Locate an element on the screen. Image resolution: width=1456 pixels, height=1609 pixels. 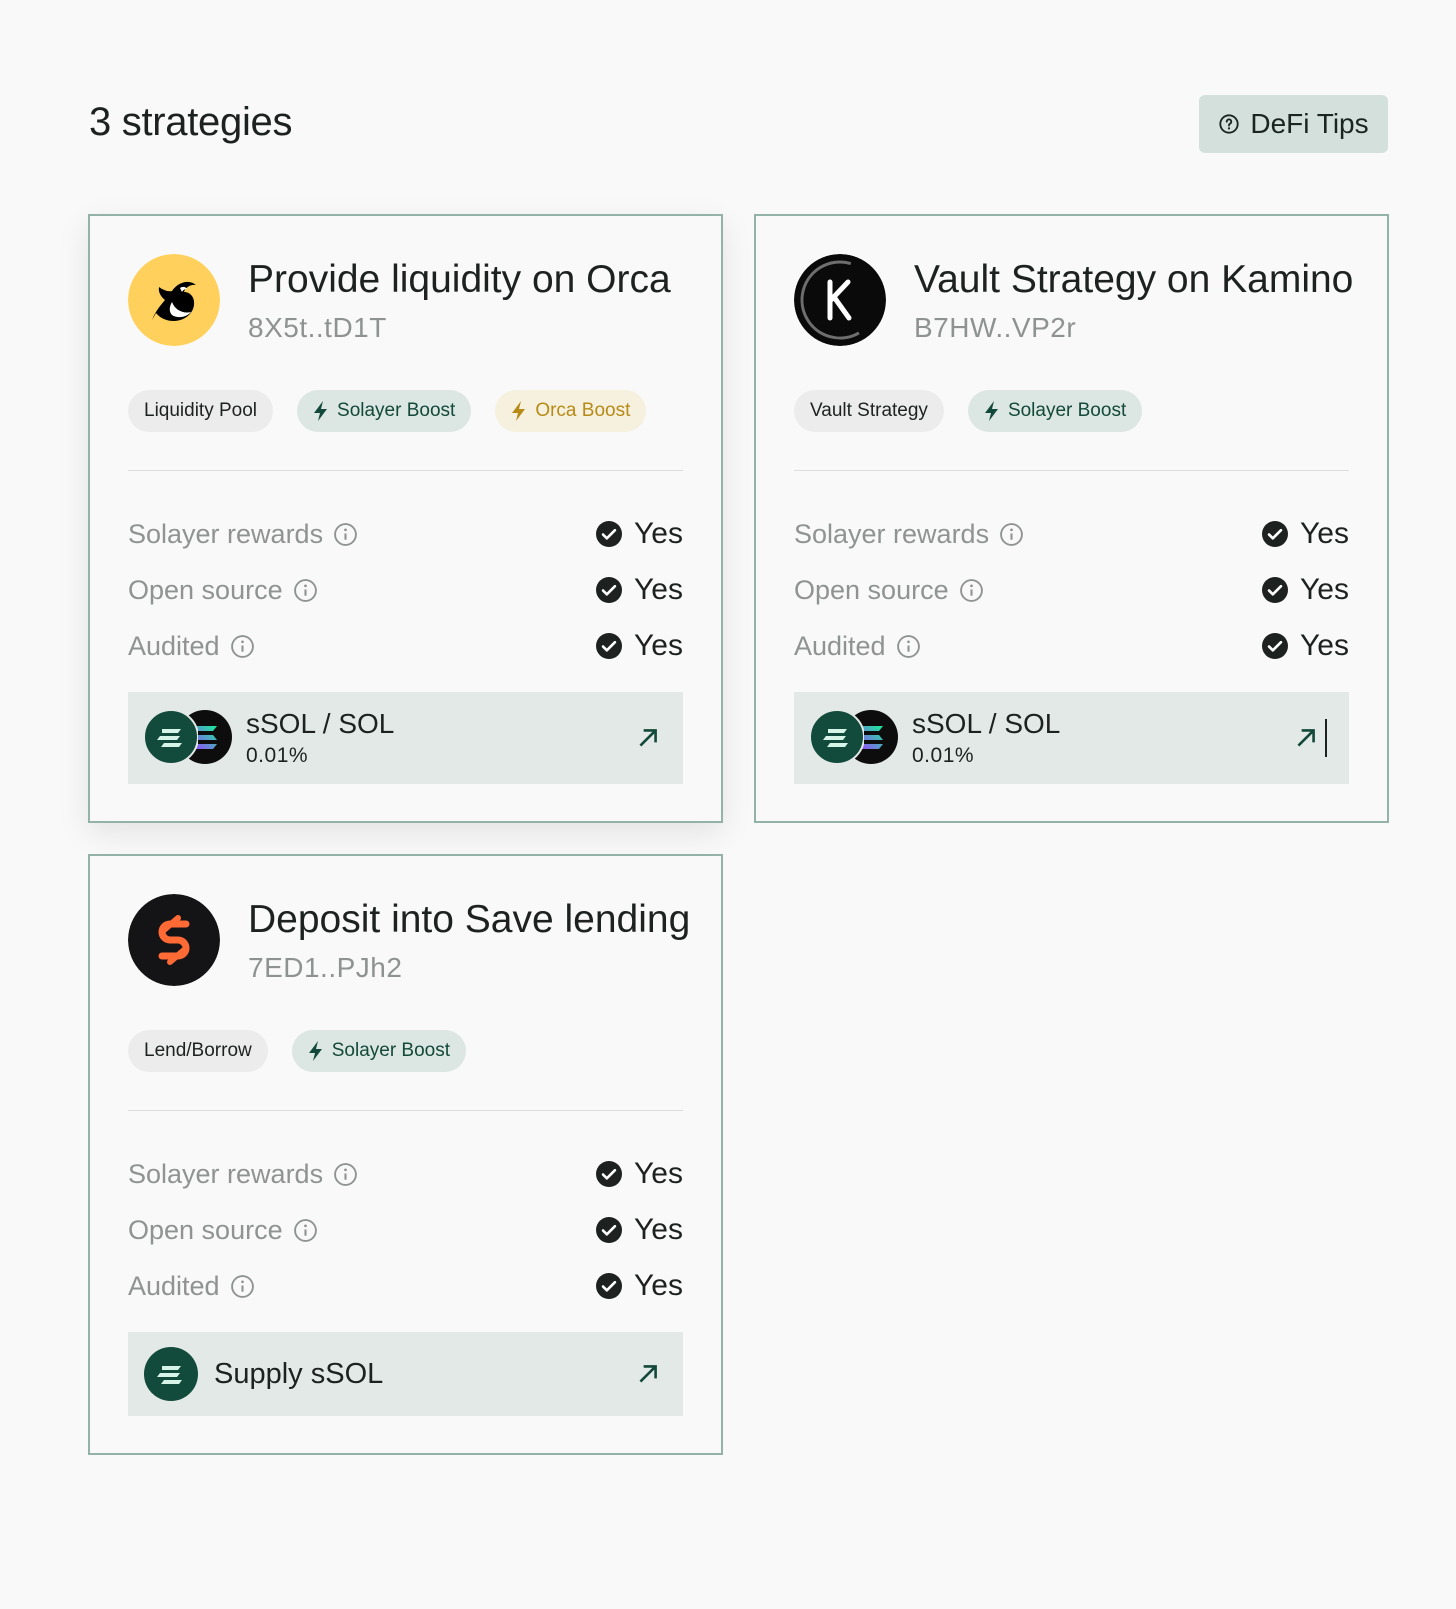
defi-tips-button: DeFi Tips is located at coordinates (1293, 124).